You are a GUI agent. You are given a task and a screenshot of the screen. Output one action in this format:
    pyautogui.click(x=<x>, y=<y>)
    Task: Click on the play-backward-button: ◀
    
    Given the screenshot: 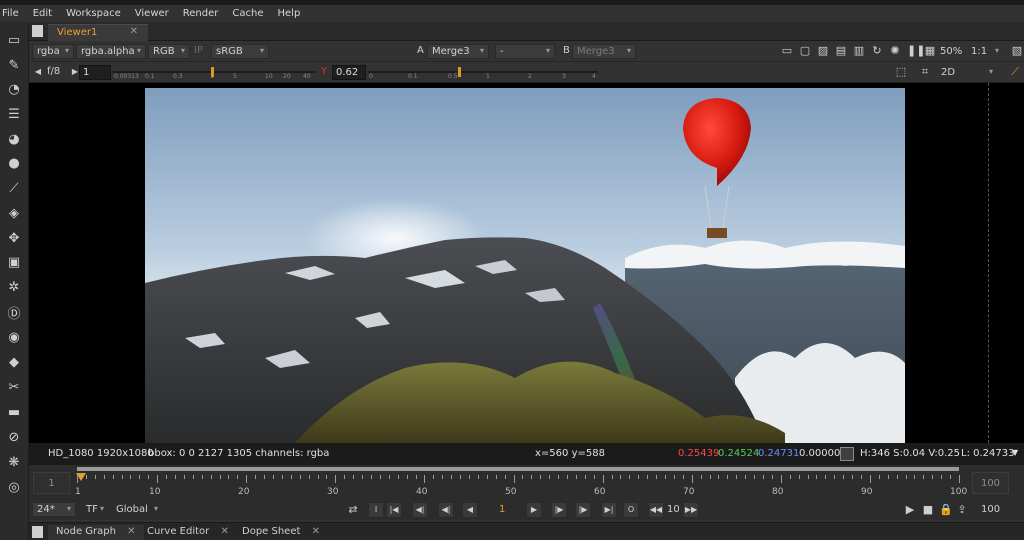 What is the action you would take?
    pyautogui.click(x=470, y=510)
    